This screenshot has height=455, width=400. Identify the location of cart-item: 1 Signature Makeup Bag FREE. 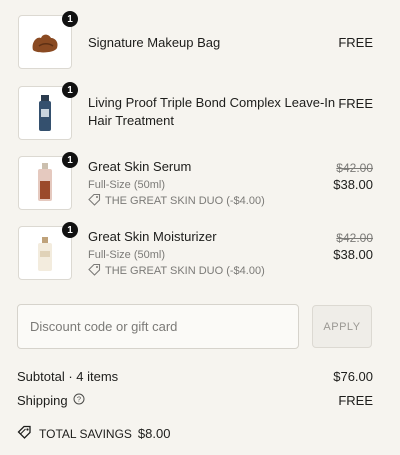
(200, 42).